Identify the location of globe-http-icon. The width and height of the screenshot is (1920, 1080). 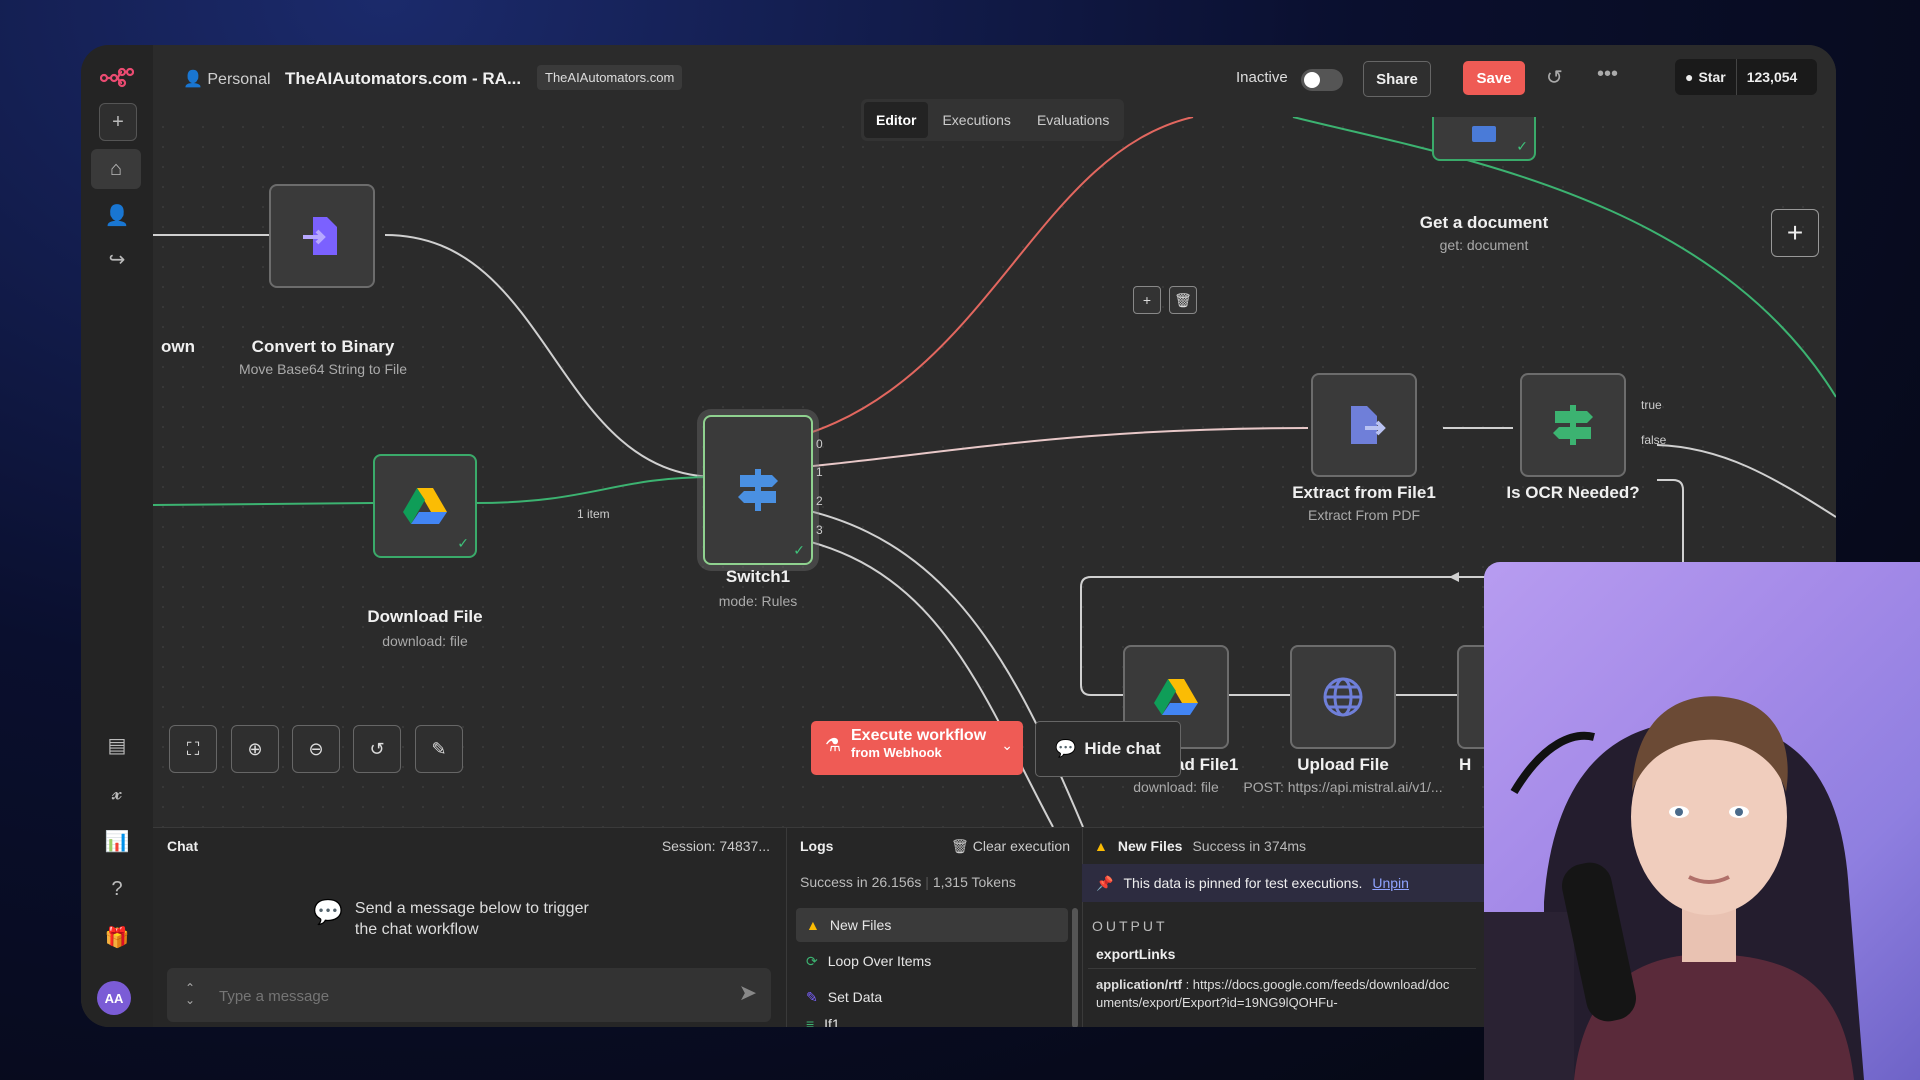
(1343, 697).